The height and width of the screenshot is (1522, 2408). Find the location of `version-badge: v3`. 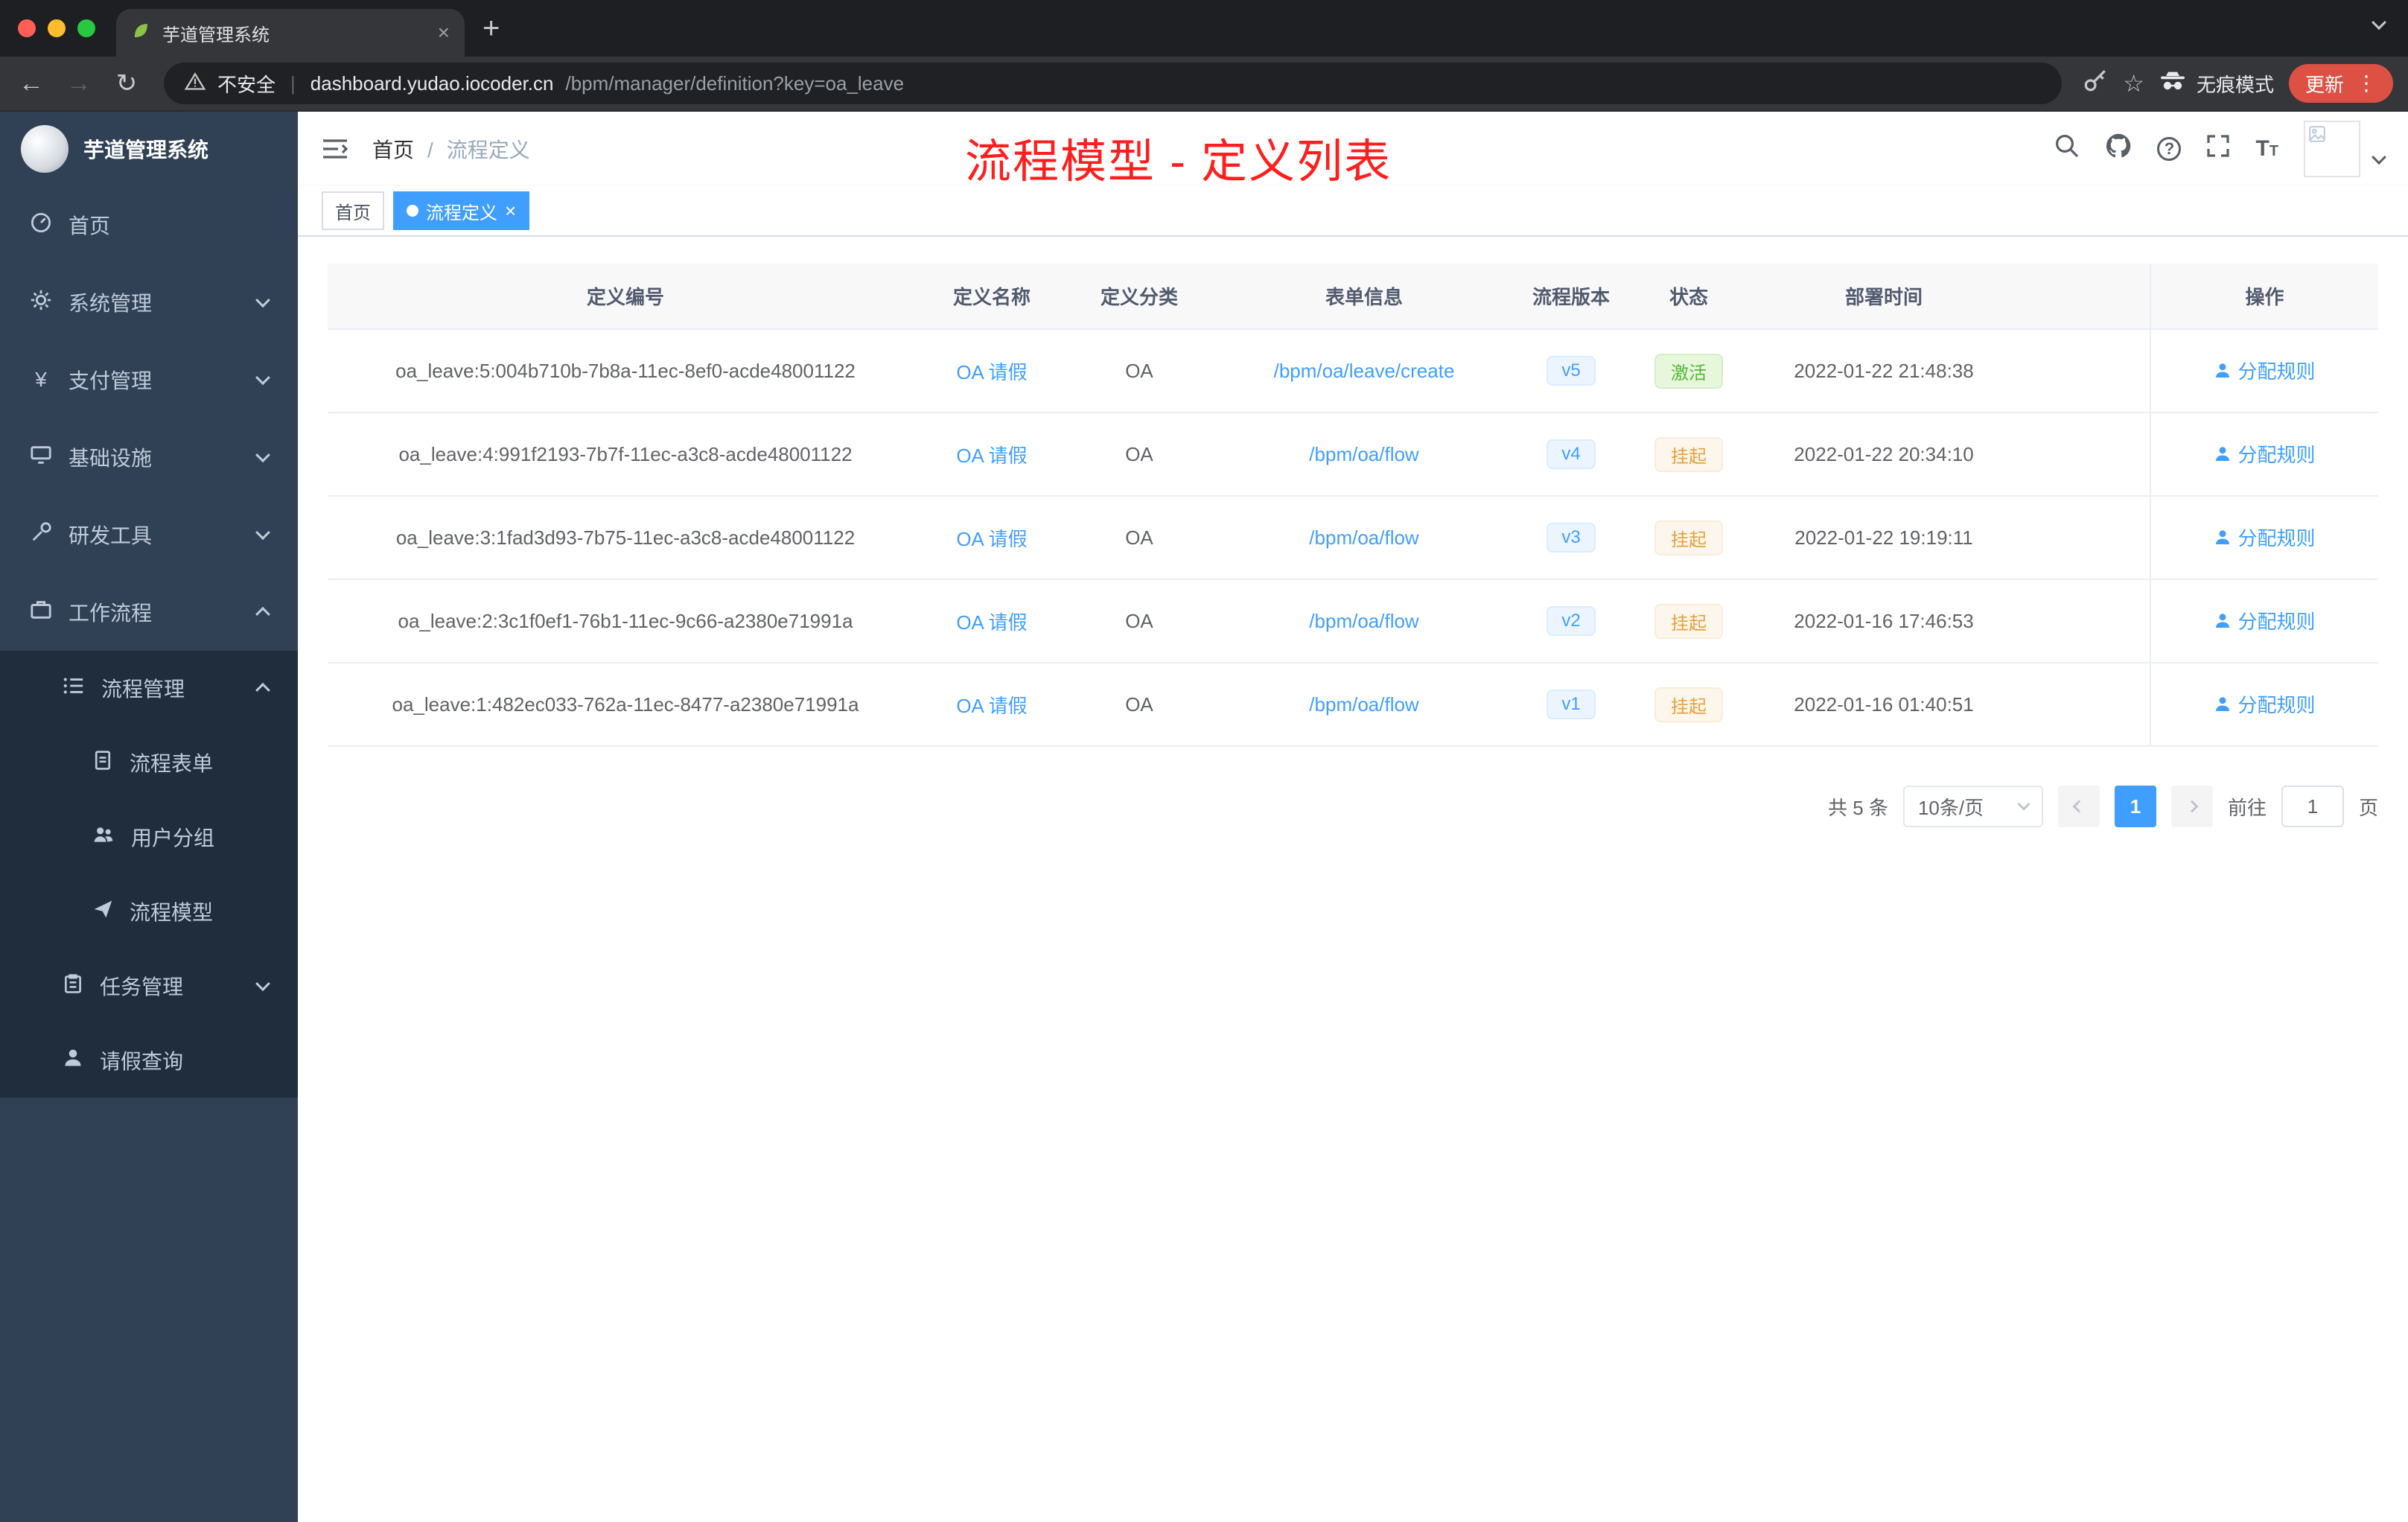

version-badge: v3 is located at coordinates (1571, 538).